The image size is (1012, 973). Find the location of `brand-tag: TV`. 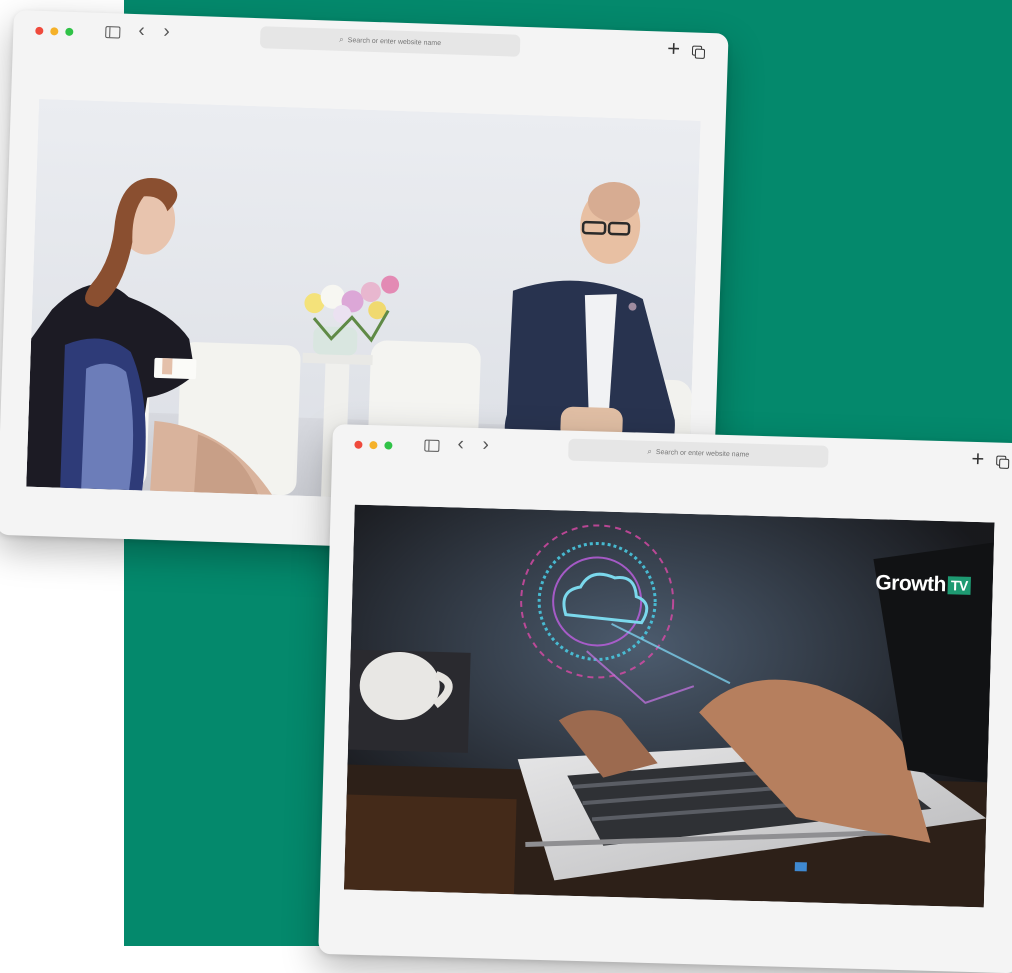

brand-tag: TV is located at coordinates (959, 585).